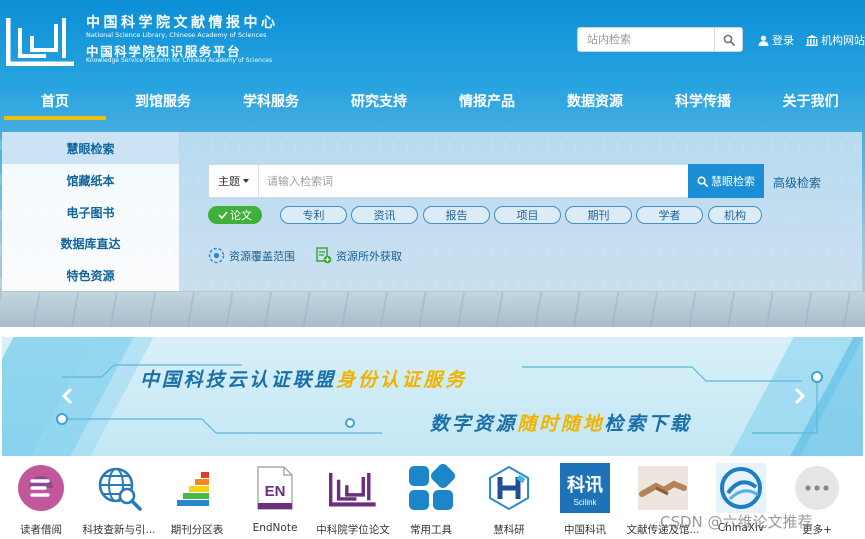 The height and width of the screenshot is (539, 865). Describe the element at coordinates (783, 40) in the screenshot. I see `login-label: 登录` at that location.